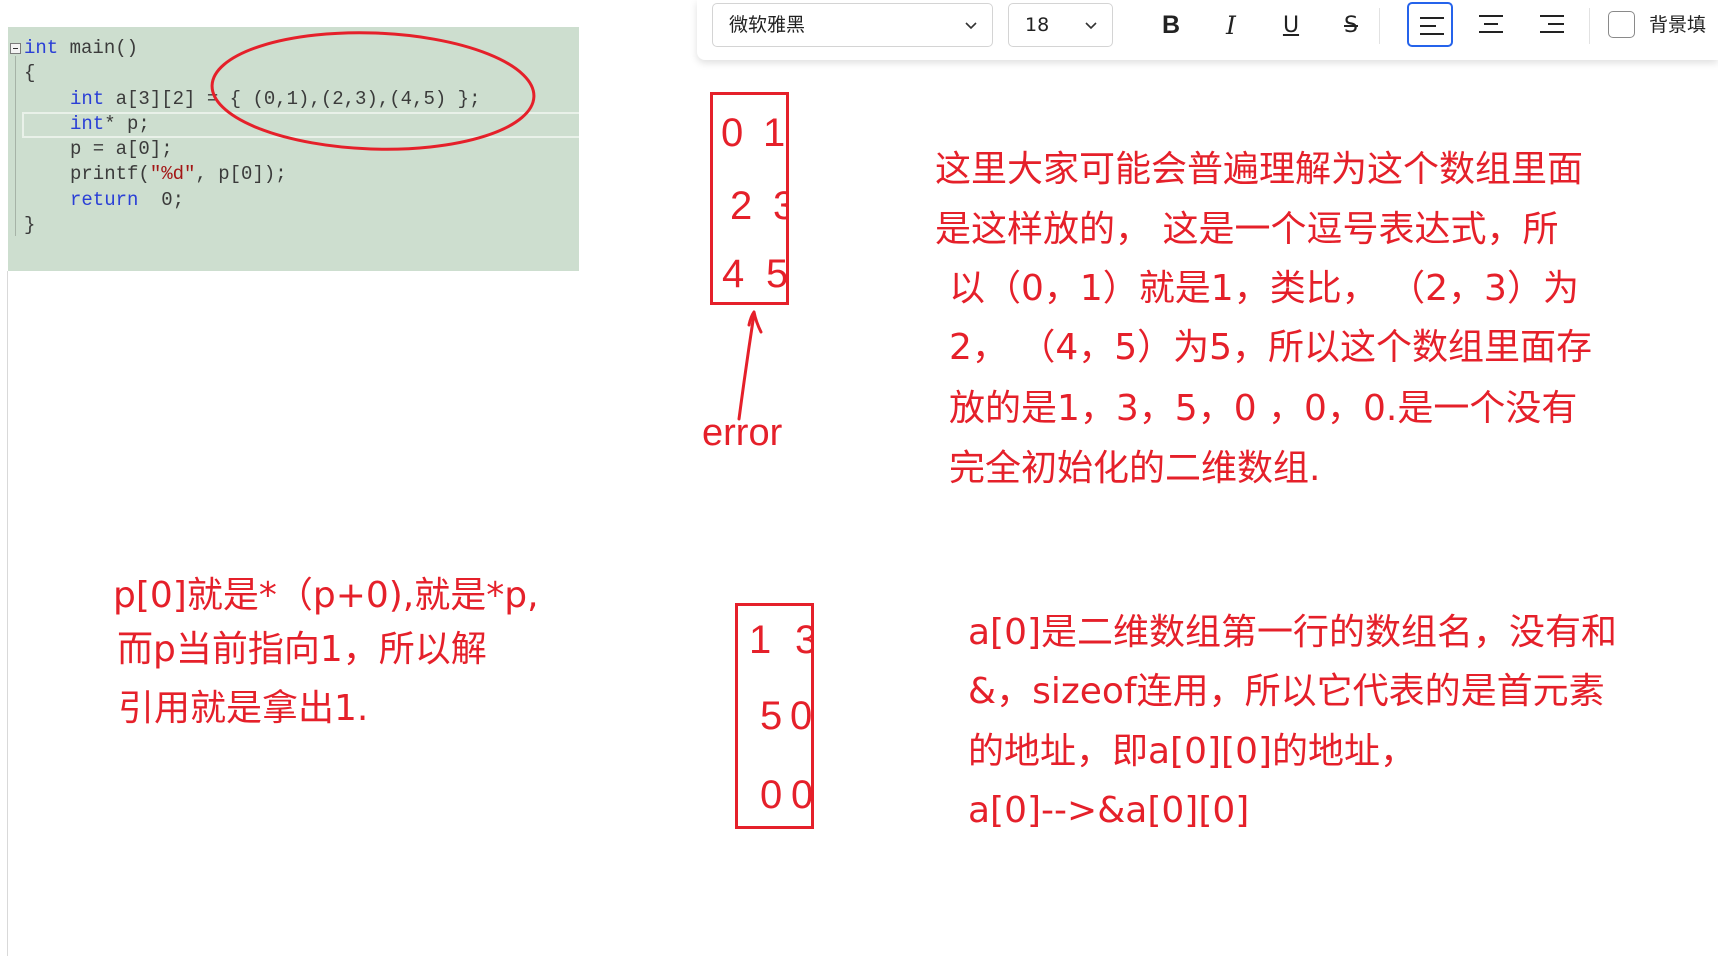 This screenshot has height=956, width=1718. What do you see at coordinates (741, 206) in the screenshot?
I see `matrix-cell: 2` at bounding box center [741, 206].